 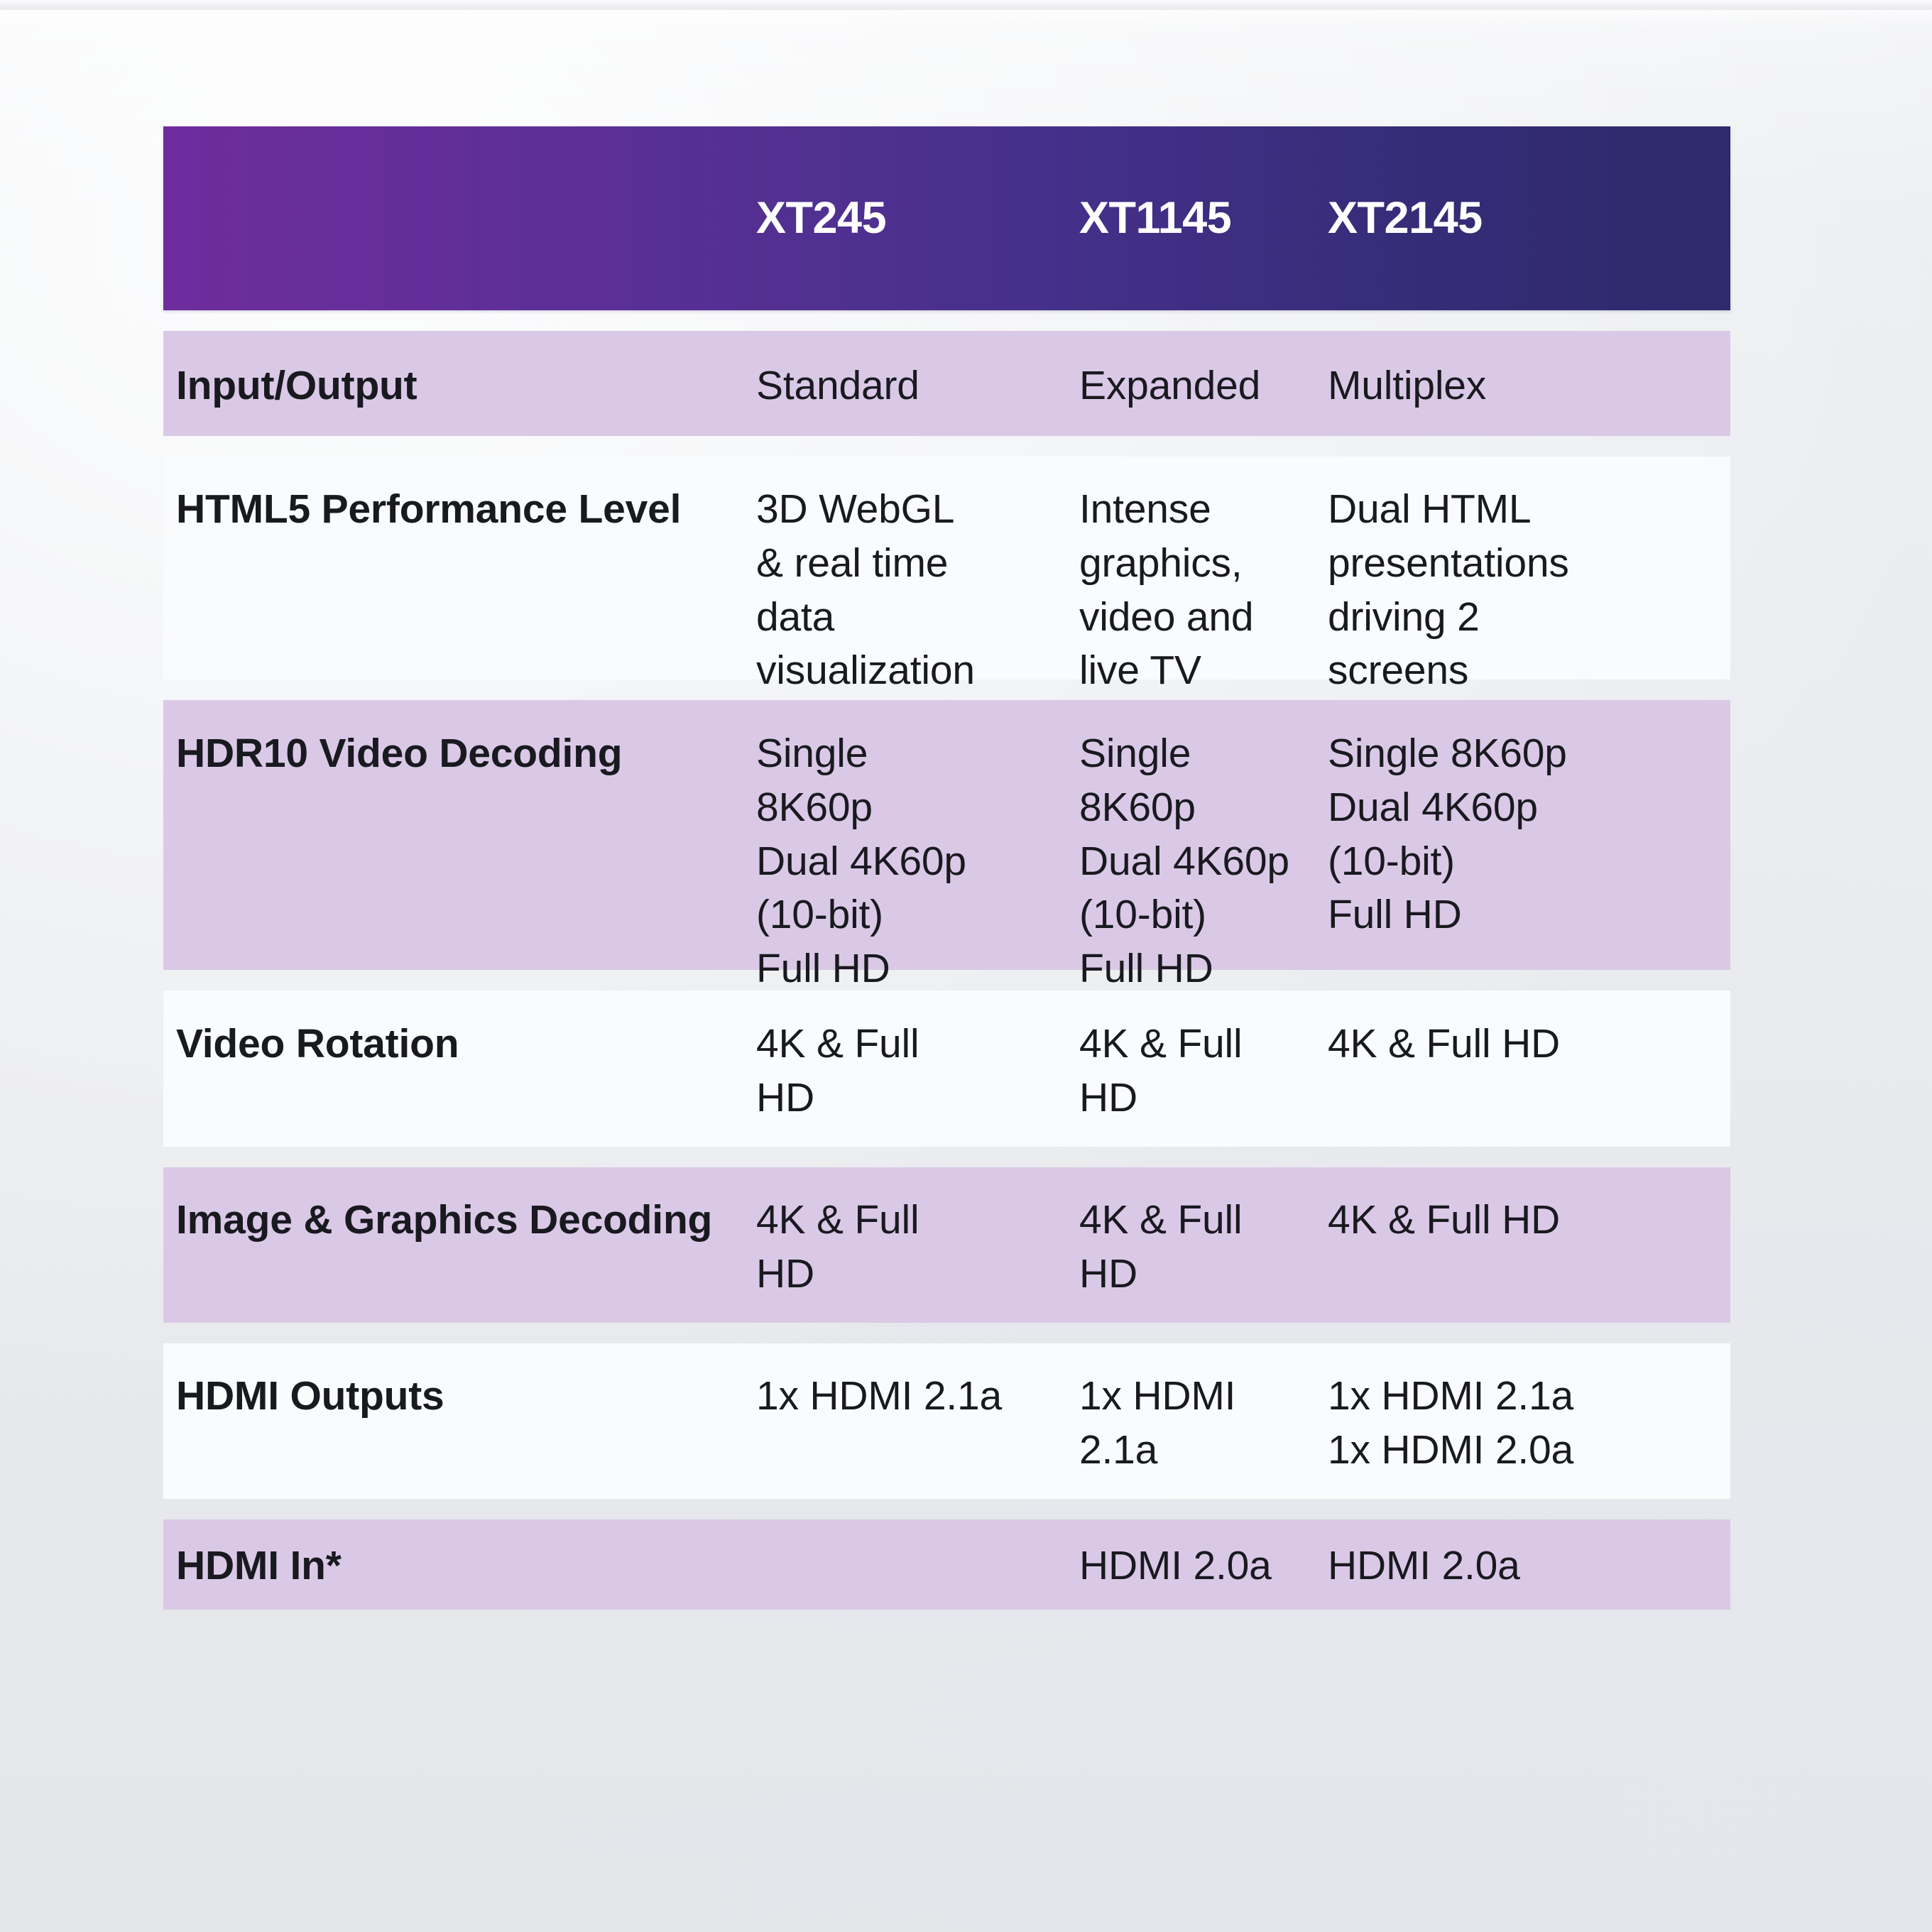 I want to click on row-label-html5-performance-level: HTML5 Performance Level, so click(x=429, y=509).